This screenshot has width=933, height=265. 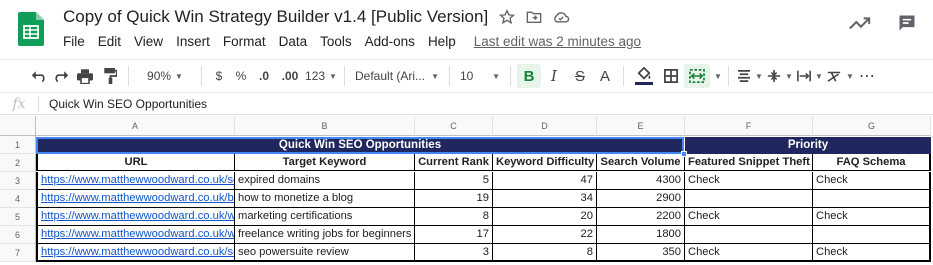 What do you see at coordinates (135, 162) in the screenshot?
I see `header-cell-url: URL` at bounding box center [135, 162].